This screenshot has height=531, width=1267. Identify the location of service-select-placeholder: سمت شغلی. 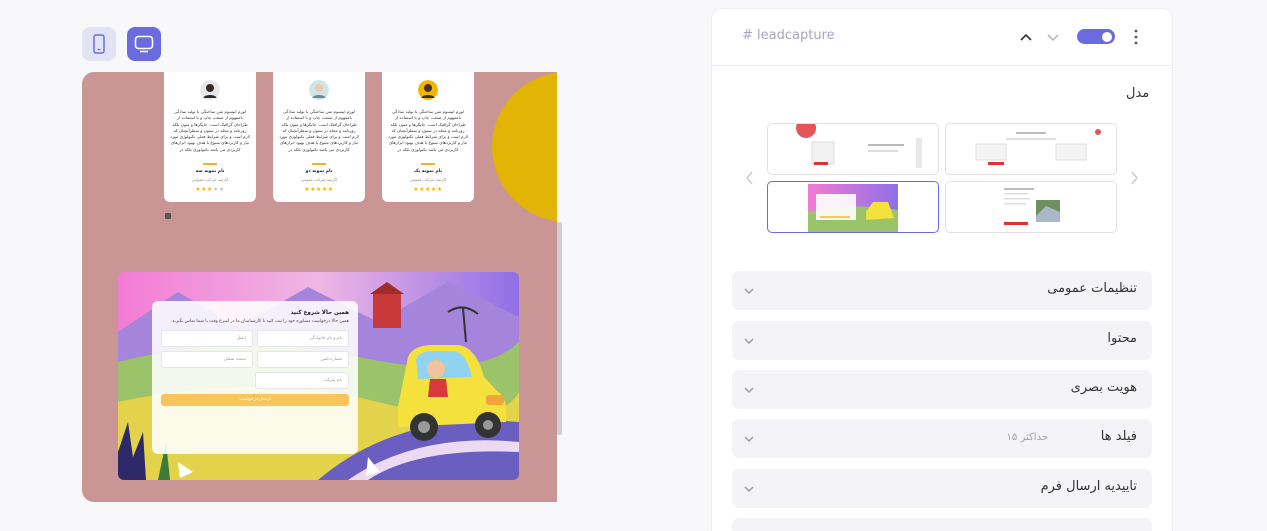
(234, 359).